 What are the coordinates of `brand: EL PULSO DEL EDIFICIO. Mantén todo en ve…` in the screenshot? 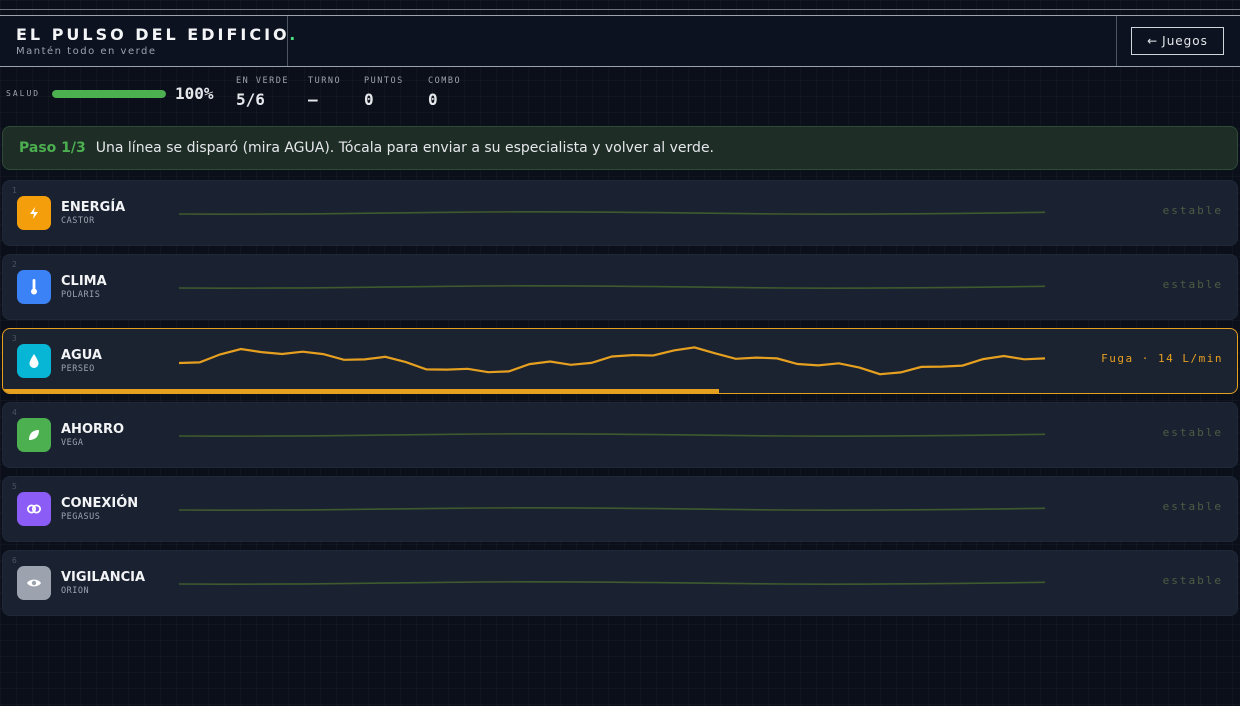 It's located at (149, 41).